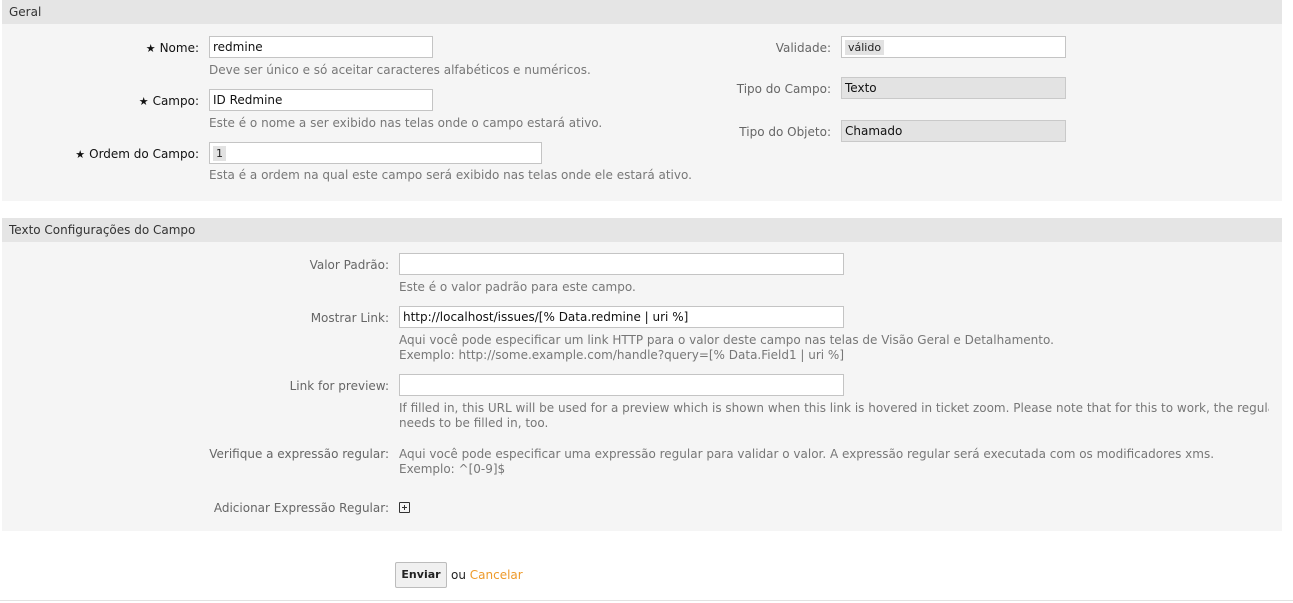  What do you see at coordinates (175, 101) in the screenshot?
I see `field-label-text: Campo:` at bounding box center [175, 101].